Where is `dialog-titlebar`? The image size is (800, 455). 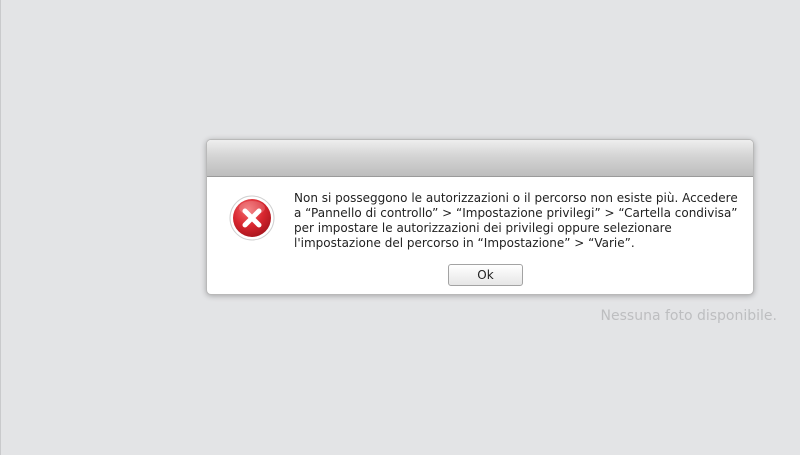
dialog-titlebar is located at coordinates (480, 158).